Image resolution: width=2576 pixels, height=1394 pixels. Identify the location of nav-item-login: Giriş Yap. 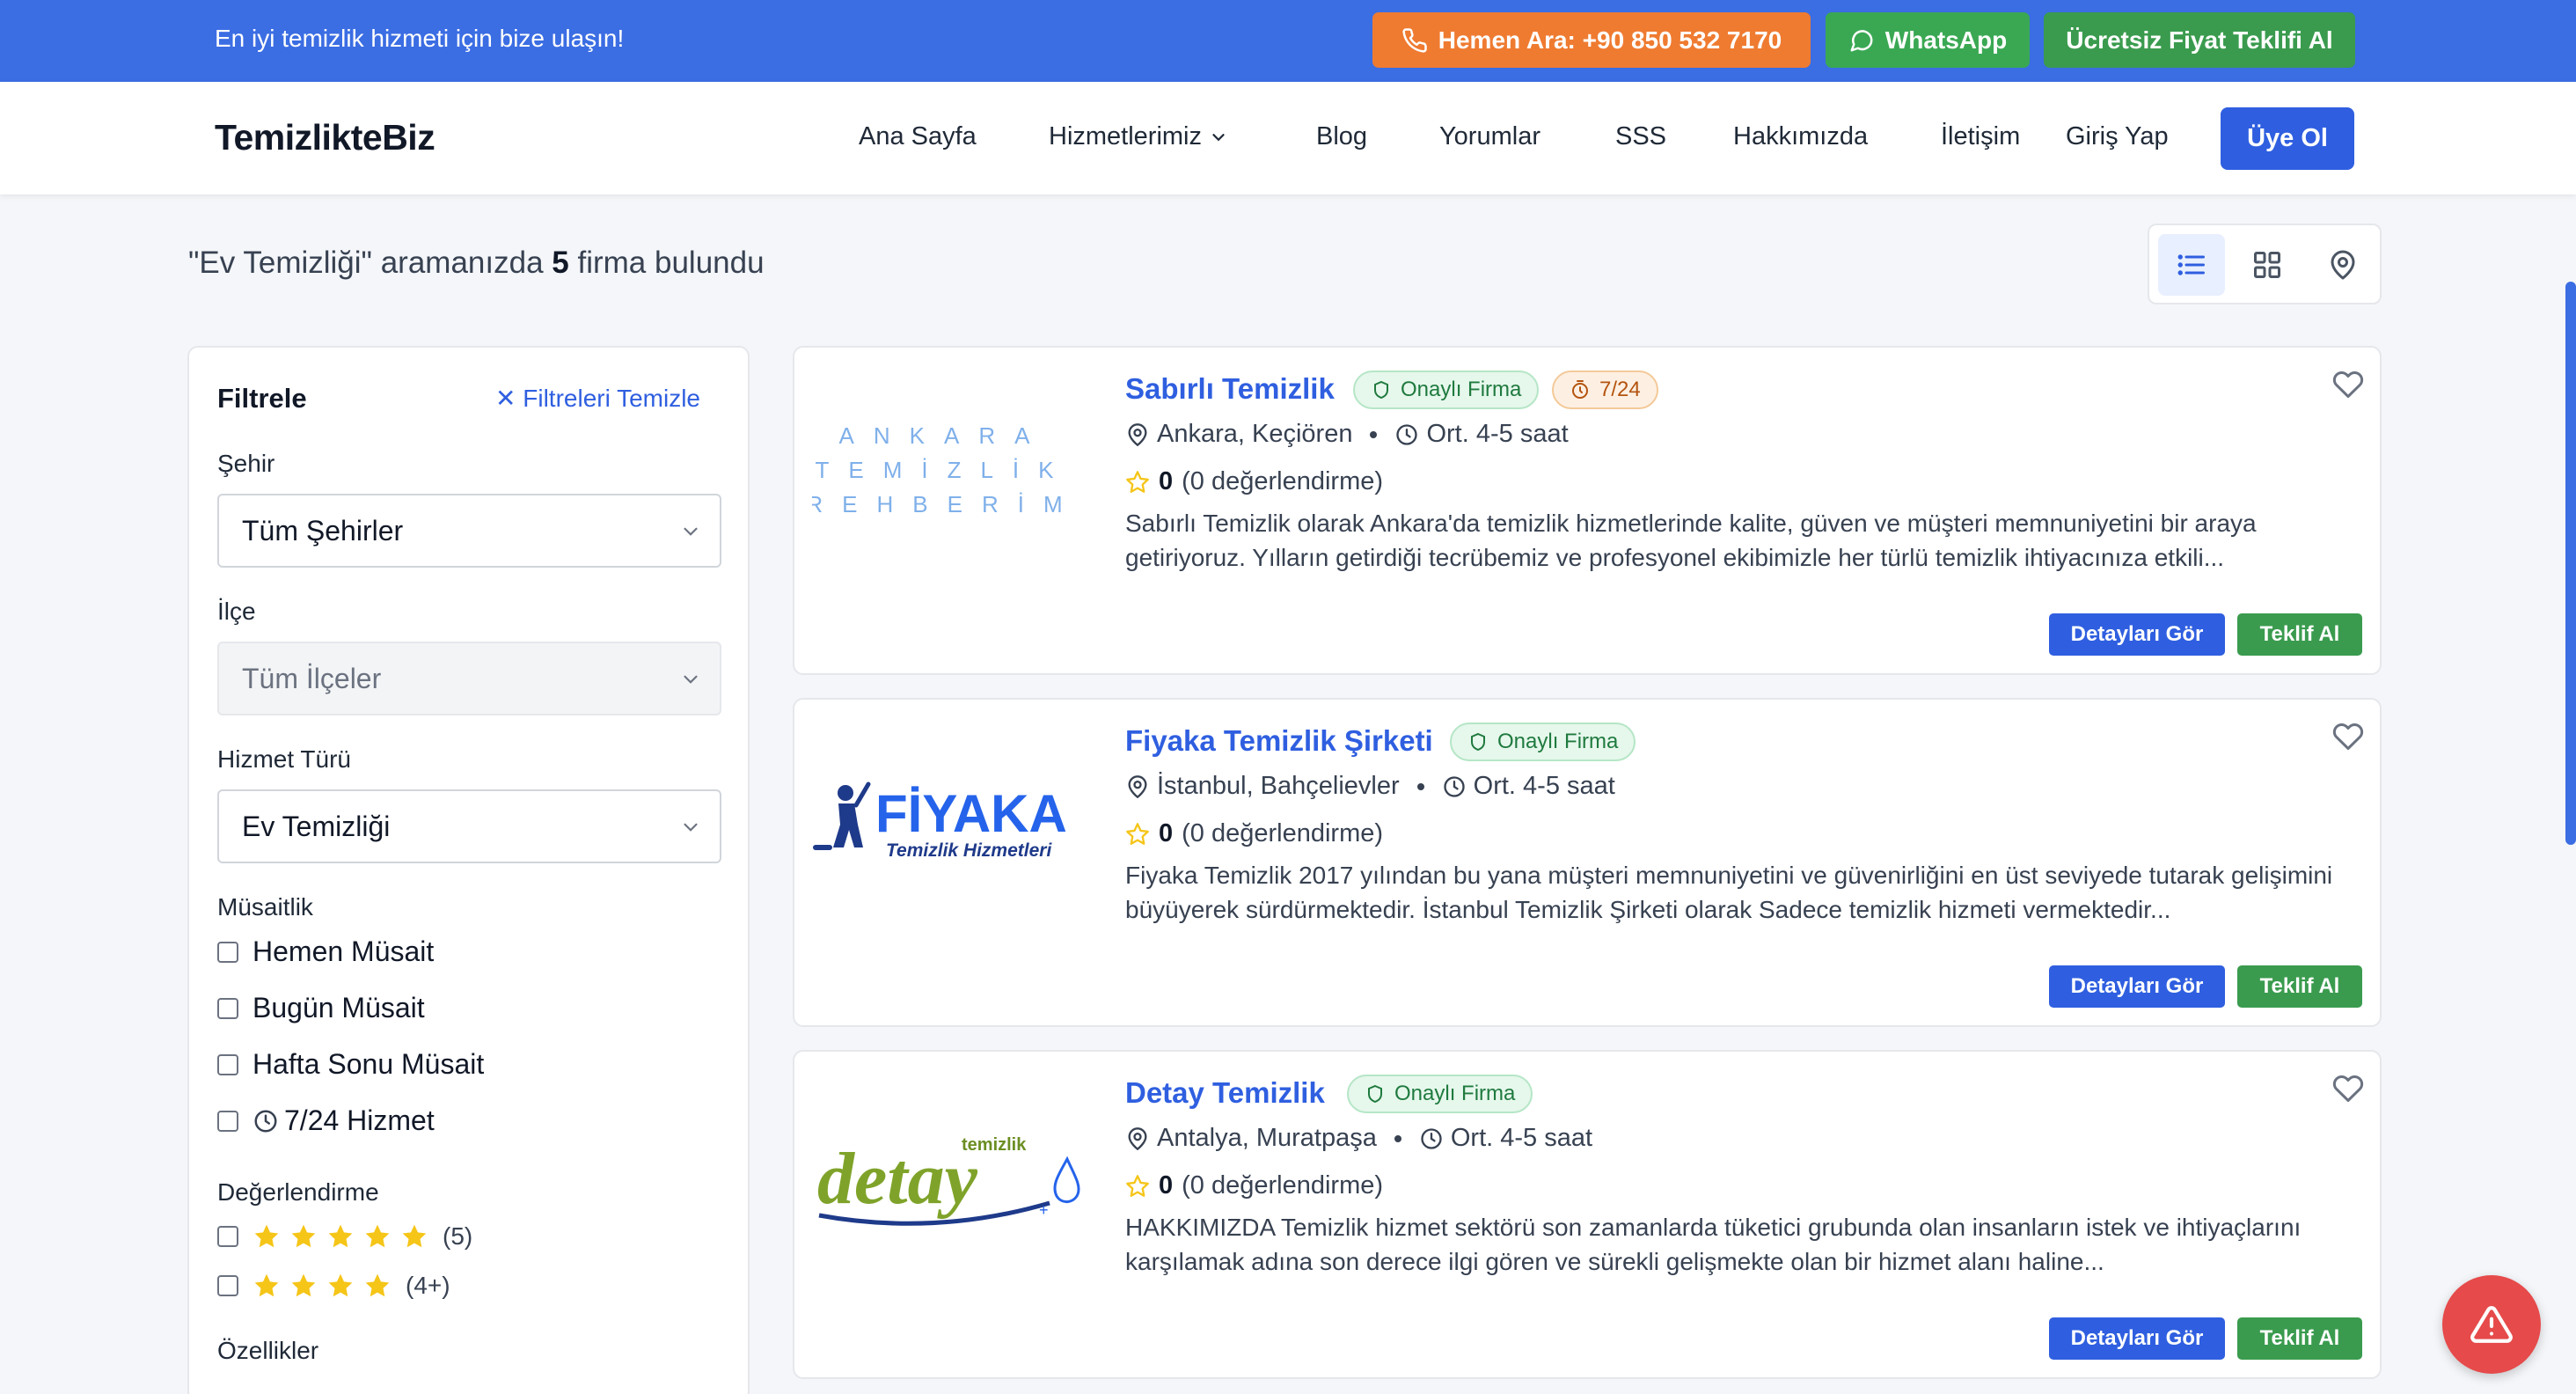
(2117, 136).